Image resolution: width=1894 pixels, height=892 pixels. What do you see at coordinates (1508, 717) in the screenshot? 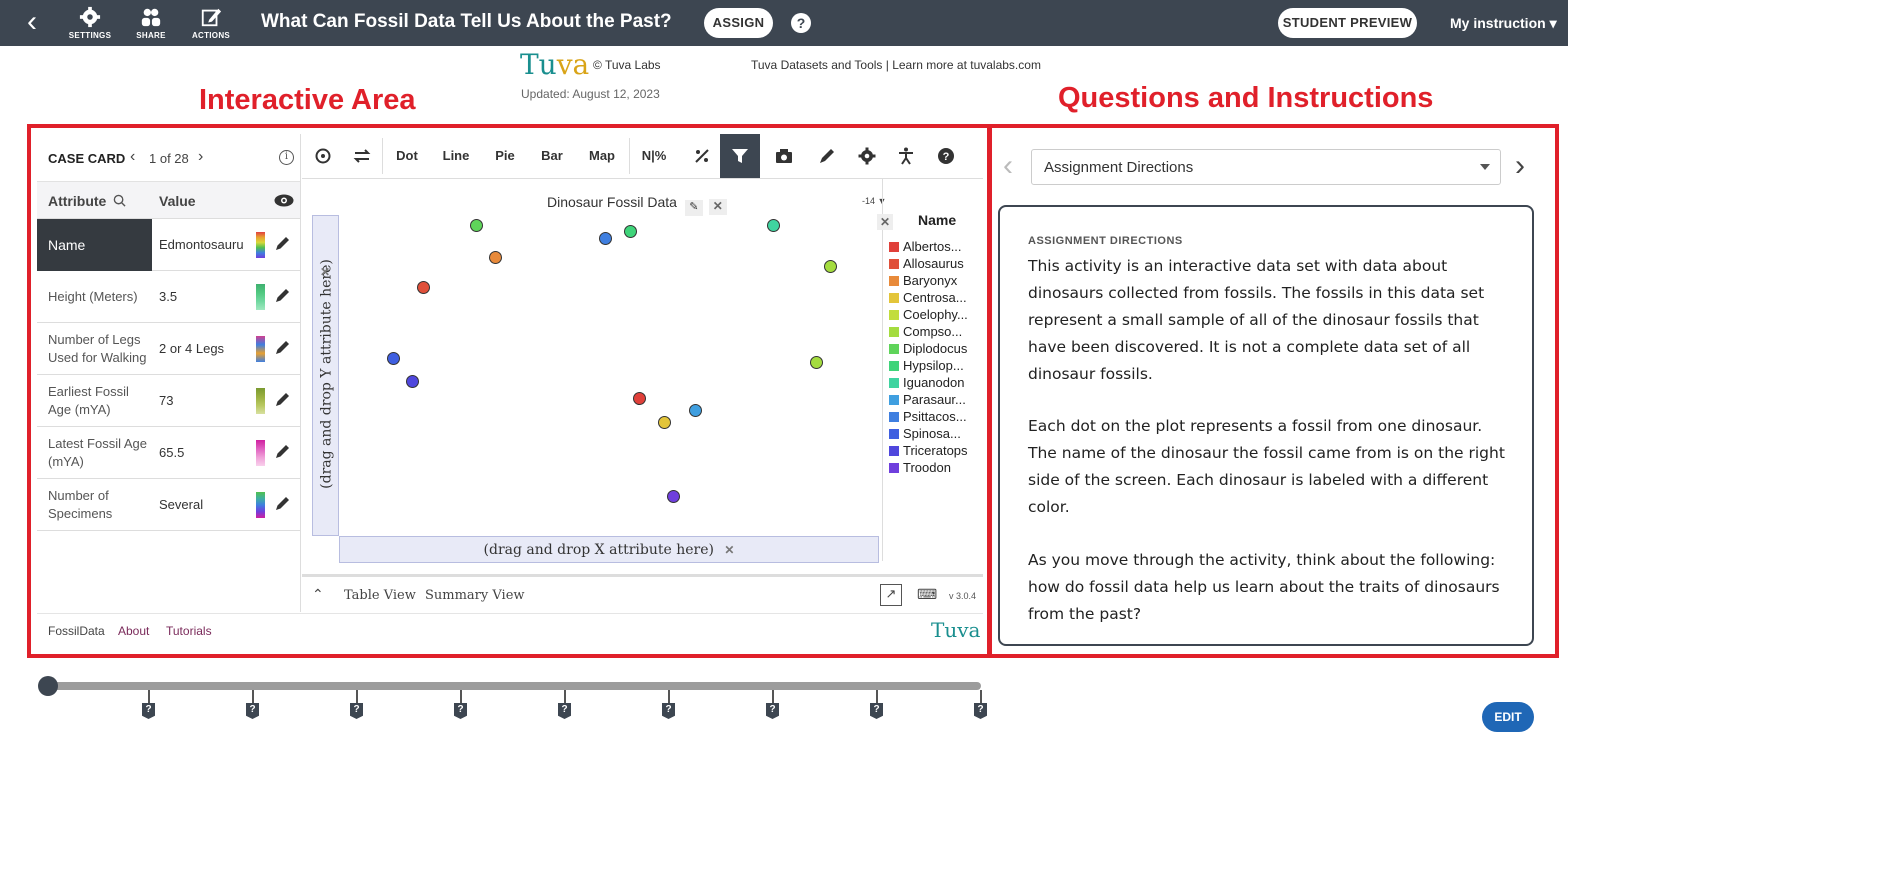
I see `edit-button: EDIT` at bounding box center [1508, 717].